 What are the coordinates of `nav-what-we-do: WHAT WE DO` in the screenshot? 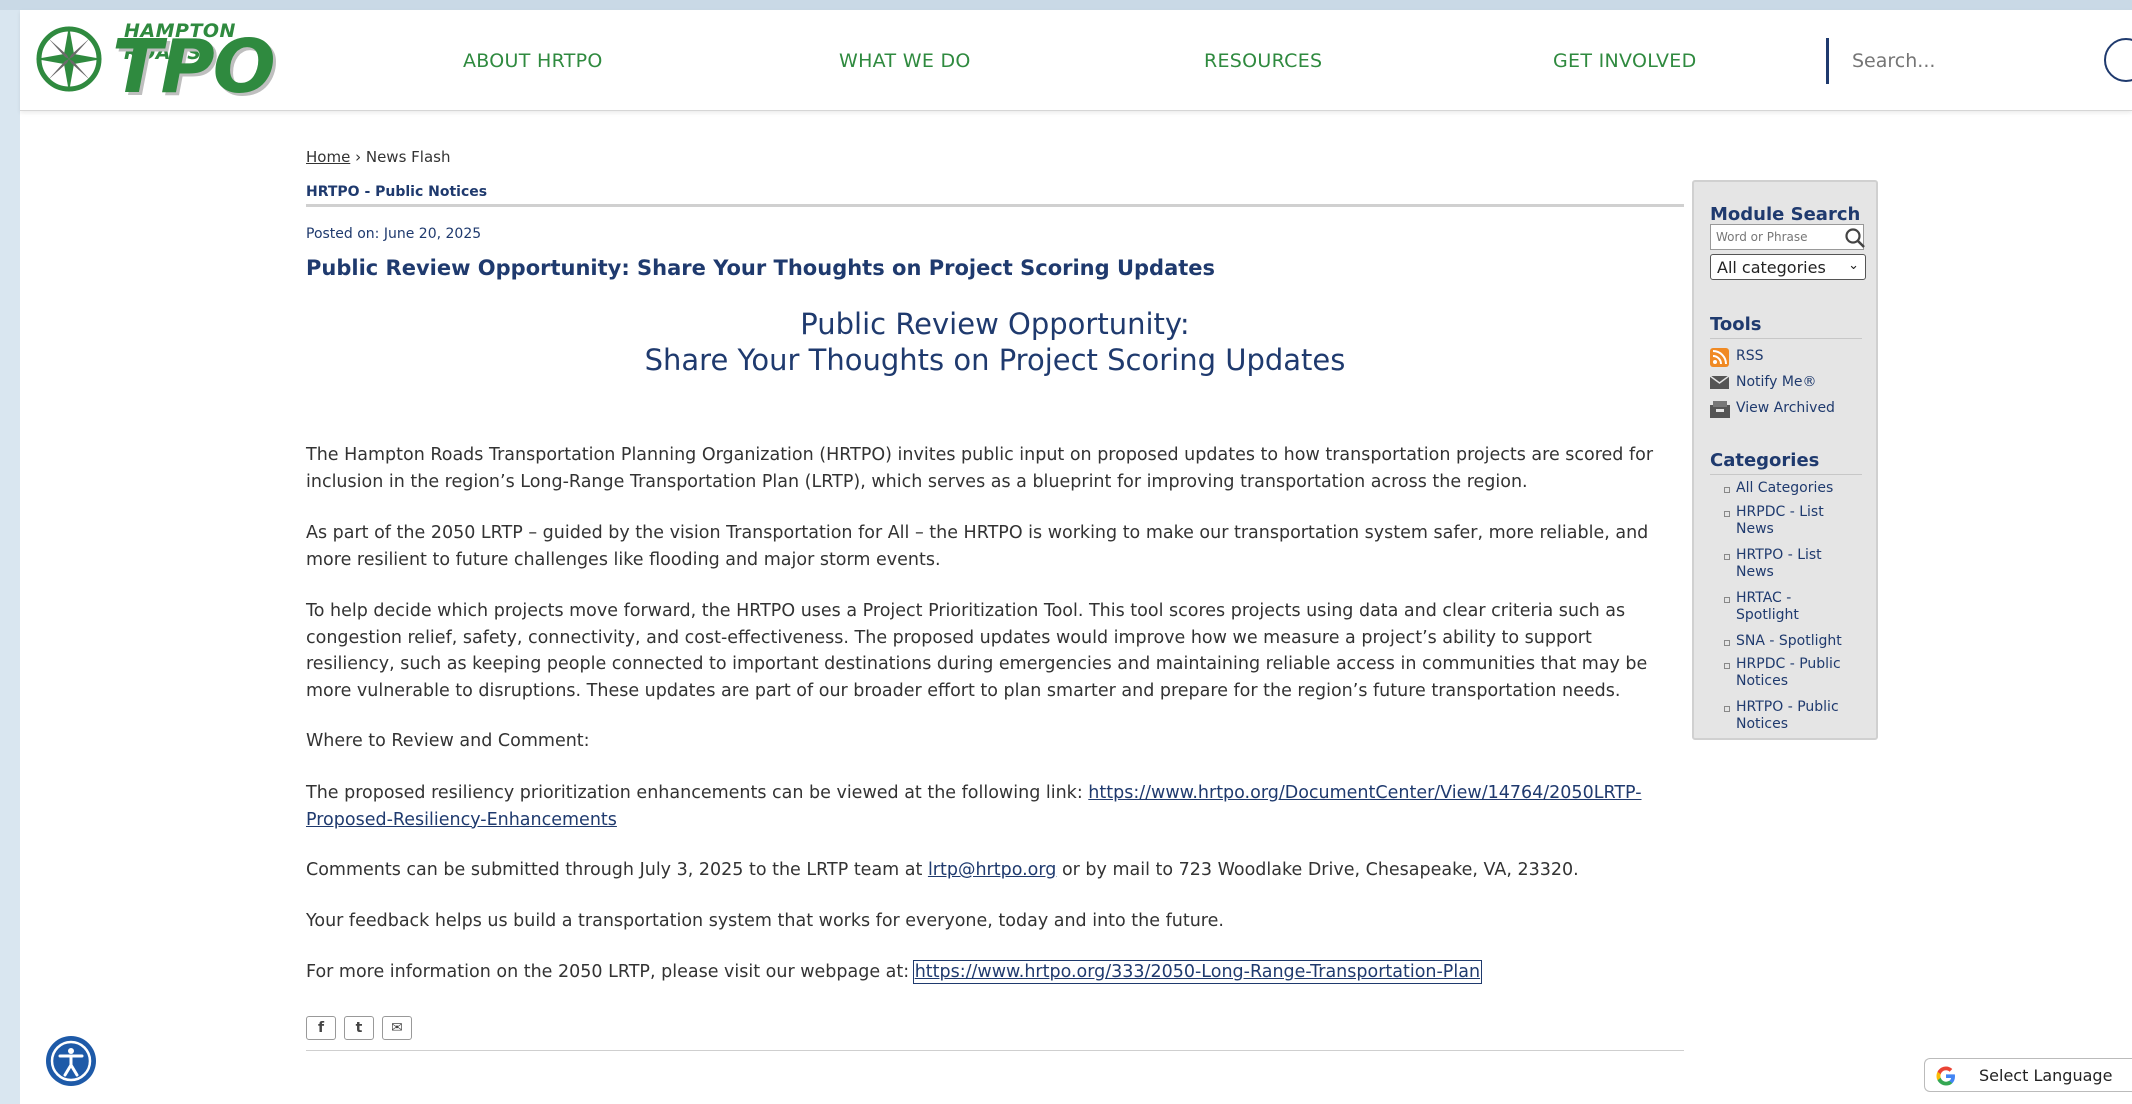 It's located at (905, 61).